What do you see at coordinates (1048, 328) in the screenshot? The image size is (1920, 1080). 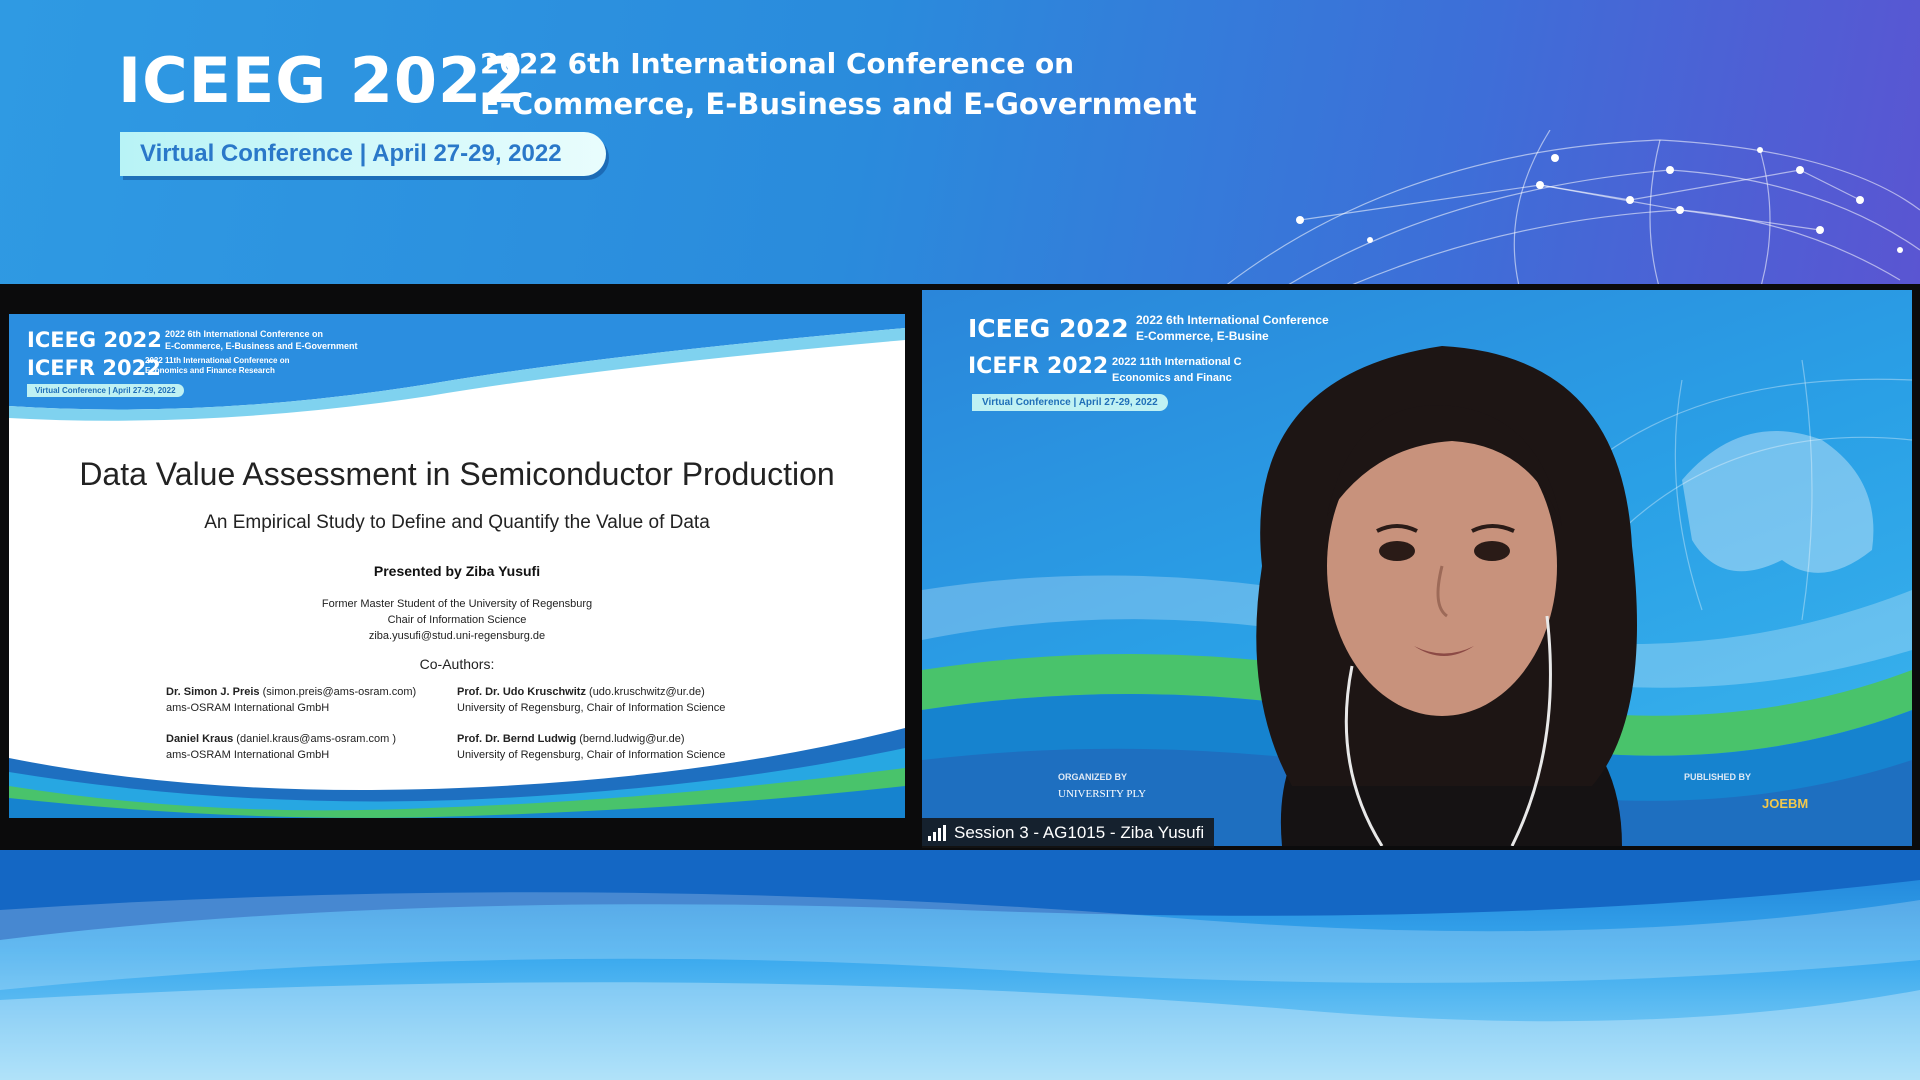 I see `video-logo-iceeg: ICEEG 2022` at bounding box center [1048, 328].